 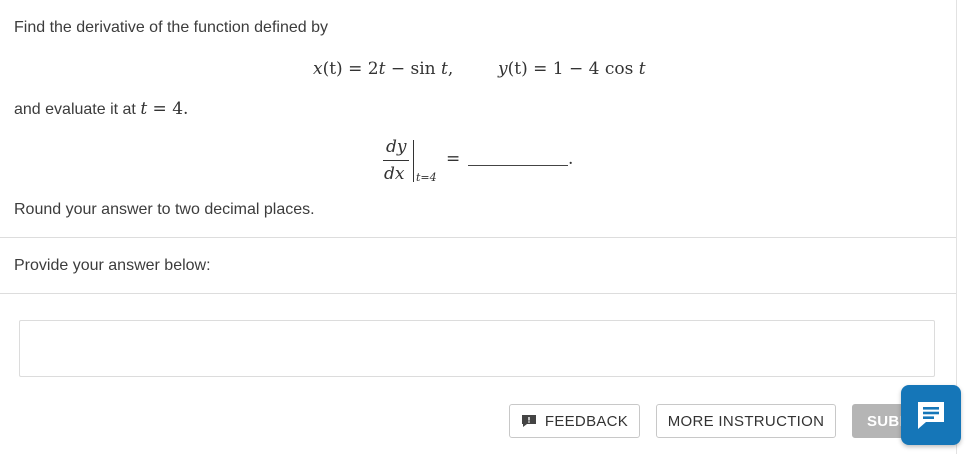 I want to click on fraction-bar, so click(x=396, y=160).